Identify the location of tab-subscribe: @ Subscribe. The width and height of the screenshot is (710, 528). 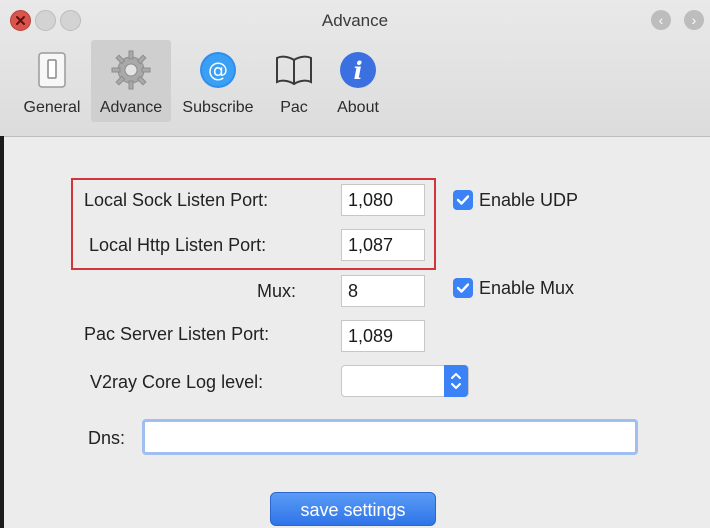
(218, 81).